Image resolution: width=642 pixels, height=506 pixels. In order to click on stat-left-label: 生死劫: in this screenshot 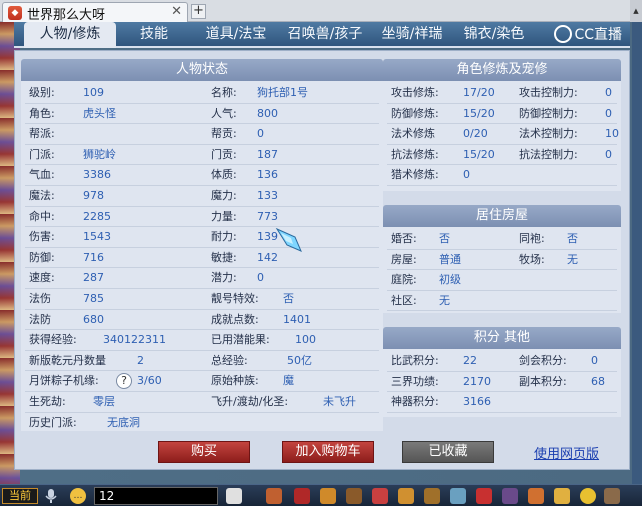, I will do `click(47, 401)`.